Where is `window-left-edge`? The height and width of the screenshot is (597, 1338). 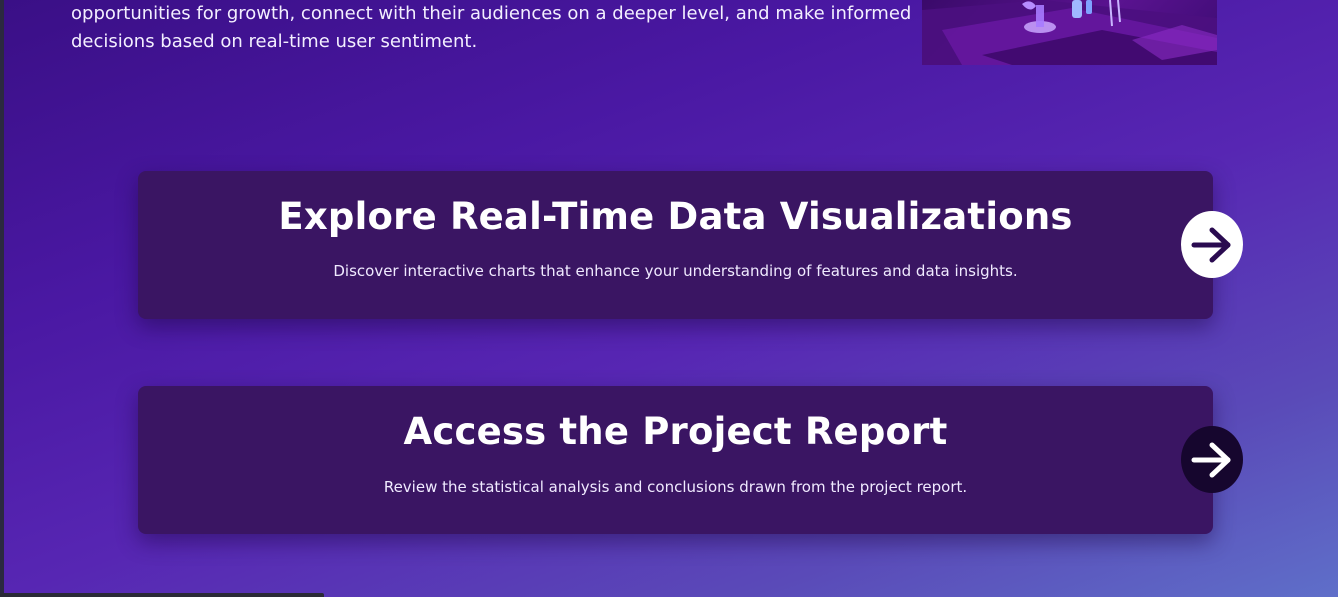
window-left-edge is located at coordinates (2, 298).